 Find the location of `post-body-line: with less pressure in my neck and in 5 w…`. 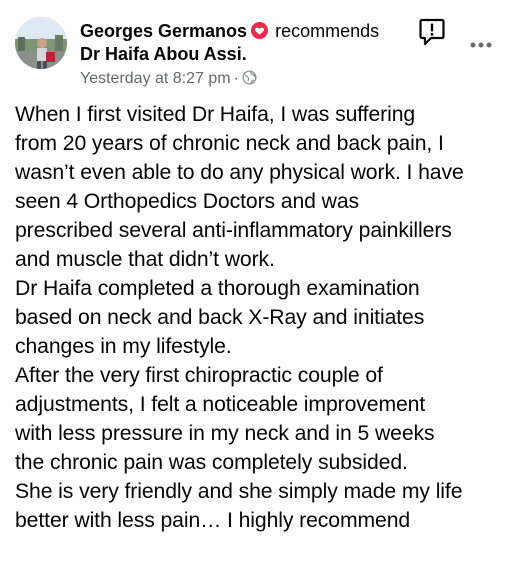

post-body-line: with less pressure in my neck and in 5 w… is located at coordinates (225, 433).